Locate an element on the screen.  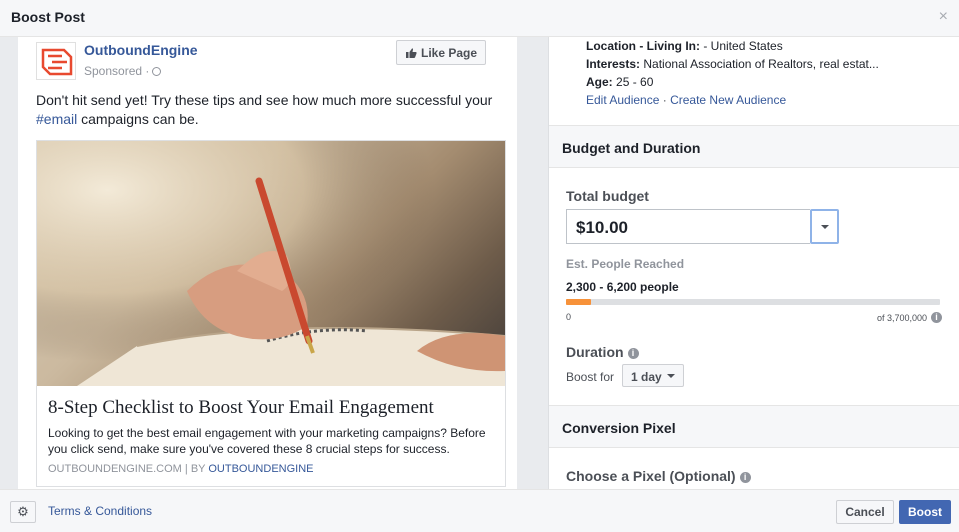
audience-age: Age: 25 - 60 is located at coordinates (619, 82).